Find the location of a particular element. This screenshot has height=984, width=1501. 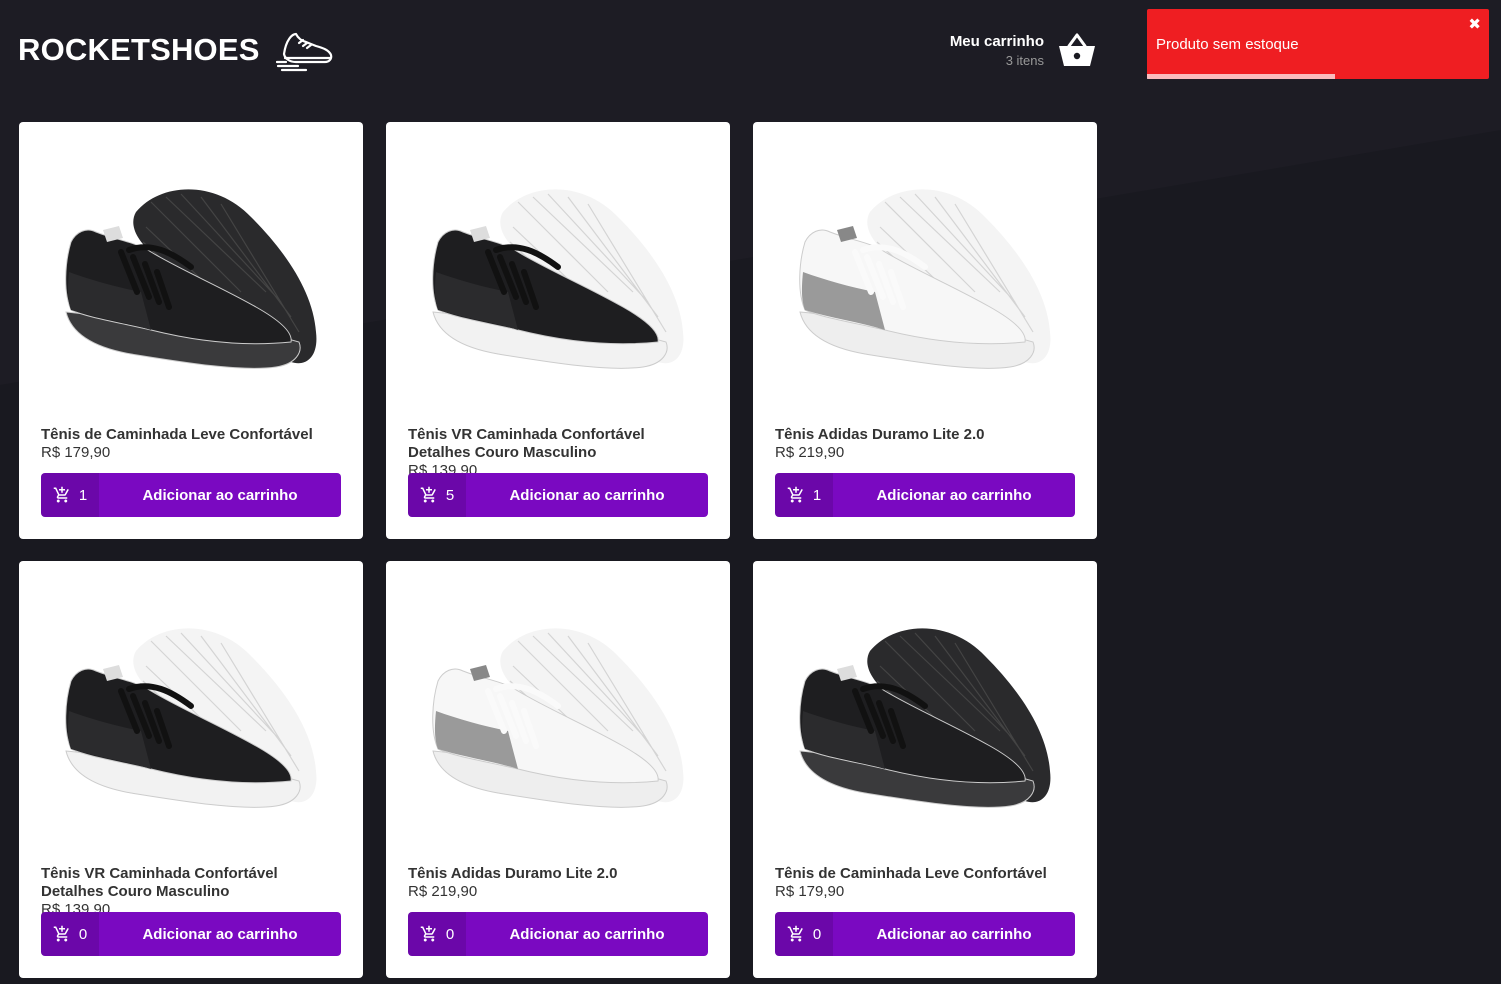

toast-progress-bar is located at coordinates (1241, 76).